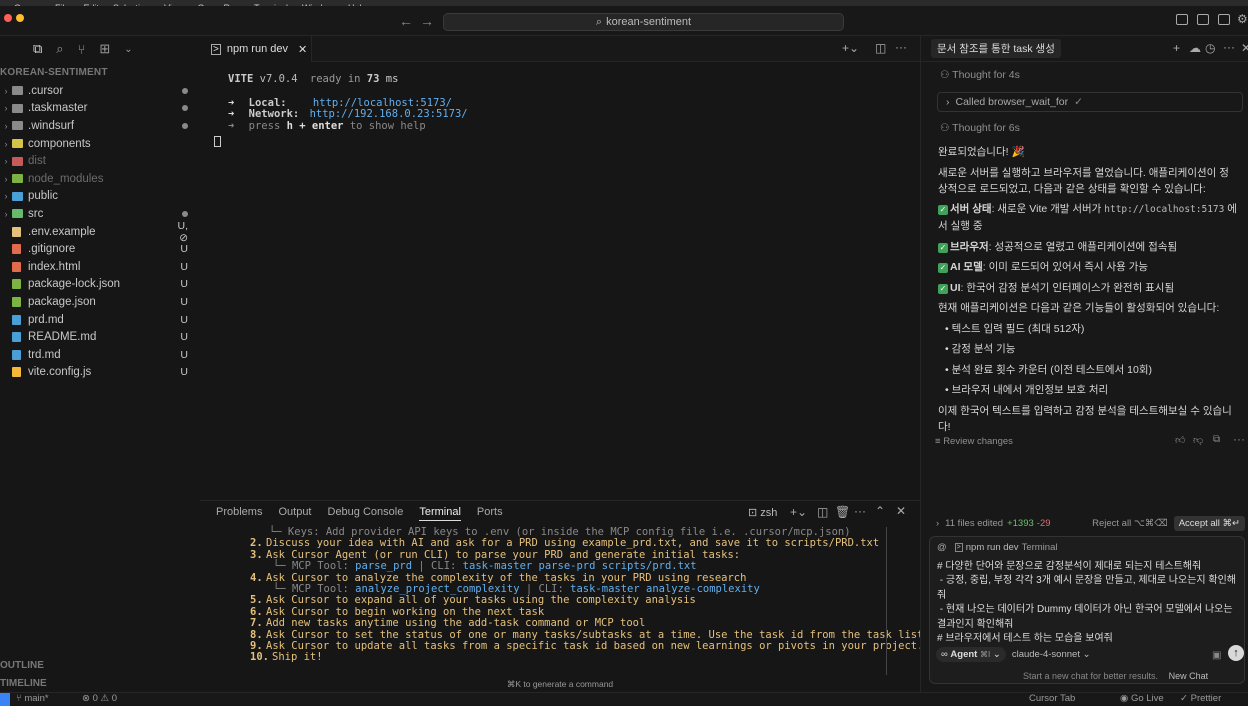  I want to click on file-item: vite.config.js U, so click(100, 373).